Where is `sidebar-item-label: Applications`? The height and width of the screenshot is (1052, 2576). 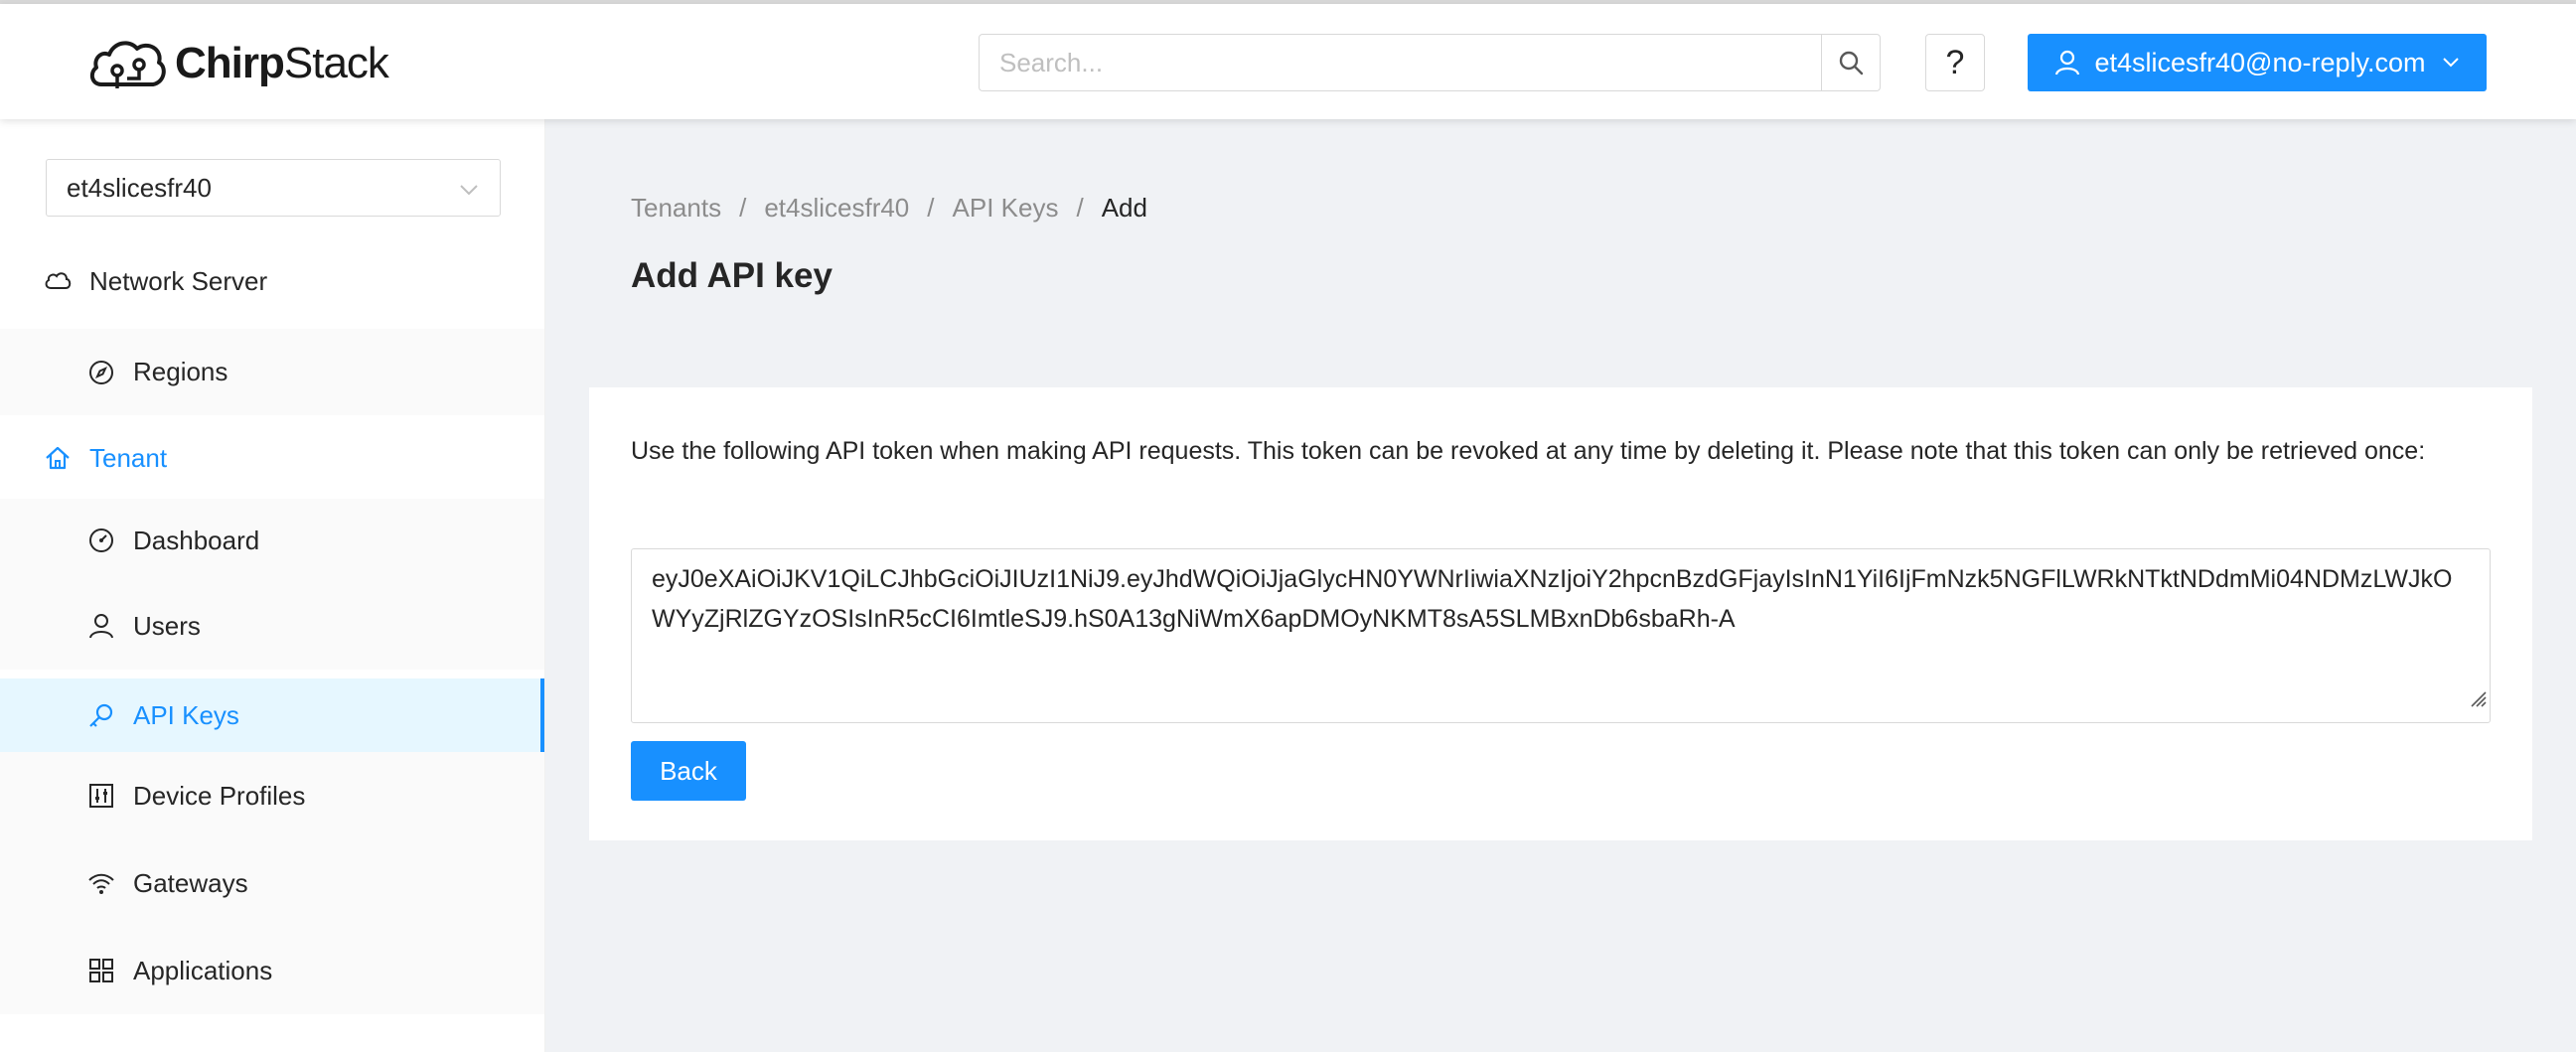
sidebar-item-label: Applications is located at coordinates (203, 970).